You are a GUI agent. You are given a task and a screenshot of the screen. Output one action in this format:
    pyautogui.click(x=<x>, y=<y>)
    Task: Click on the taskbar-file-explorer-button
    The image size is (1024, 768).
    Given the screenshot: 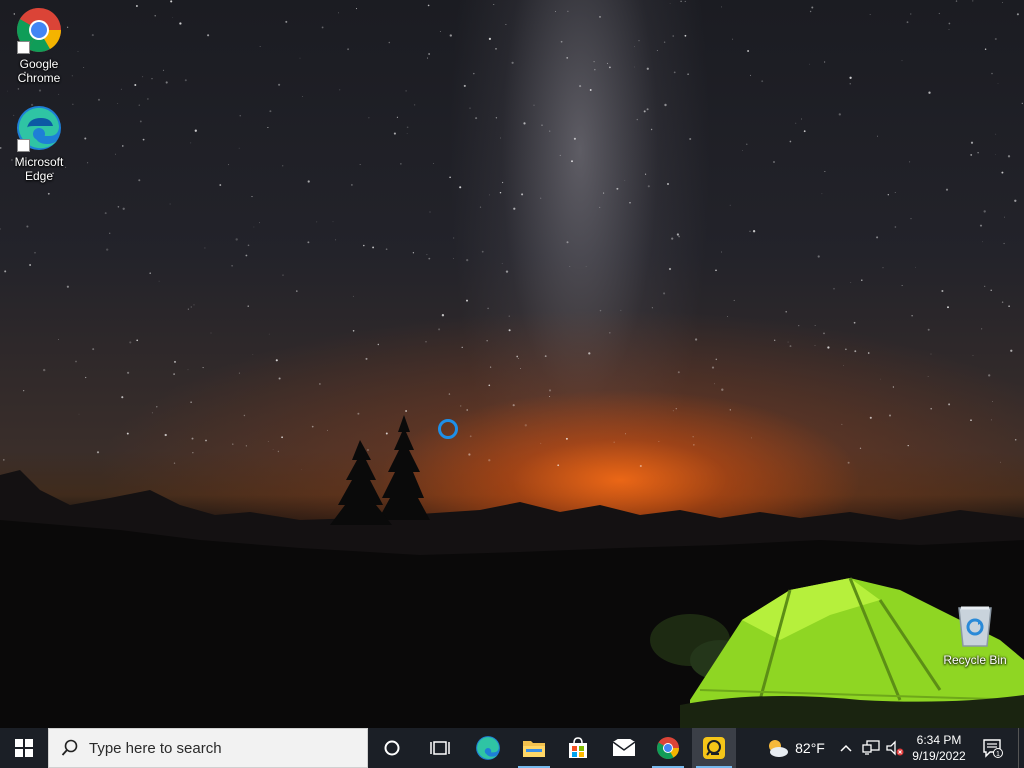 What is the action you would take?
    pyautogui.click(x=534, y=748)
    